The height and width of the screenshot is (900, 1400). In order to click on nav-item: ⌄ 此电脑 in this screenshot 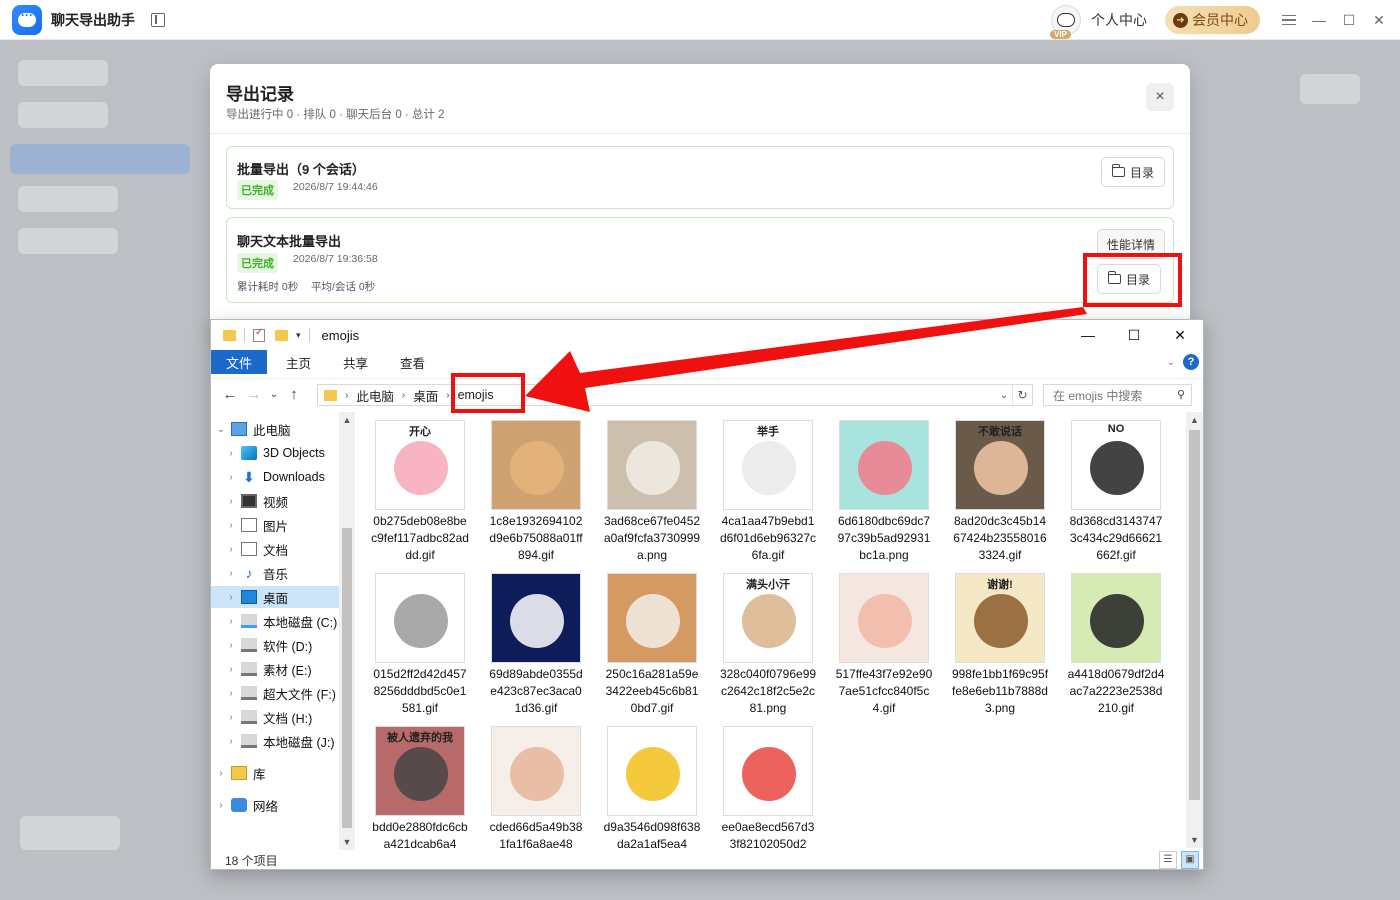, I will do `click(276, 429)`.